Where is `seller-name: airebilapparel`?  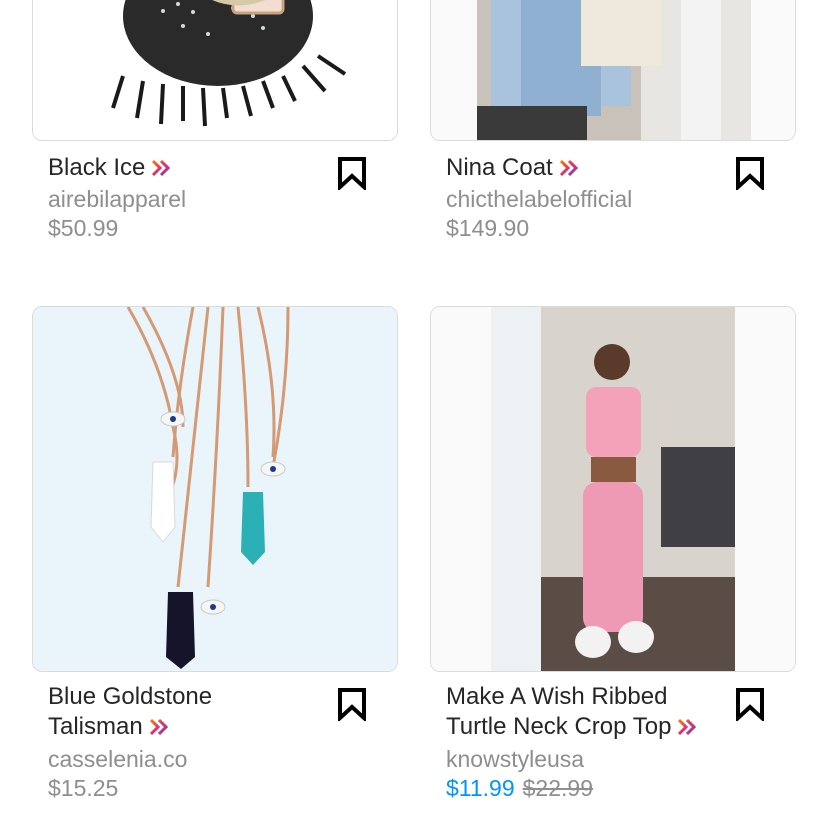 seller-name: airebilapparel is located at coordinates (117, 199).